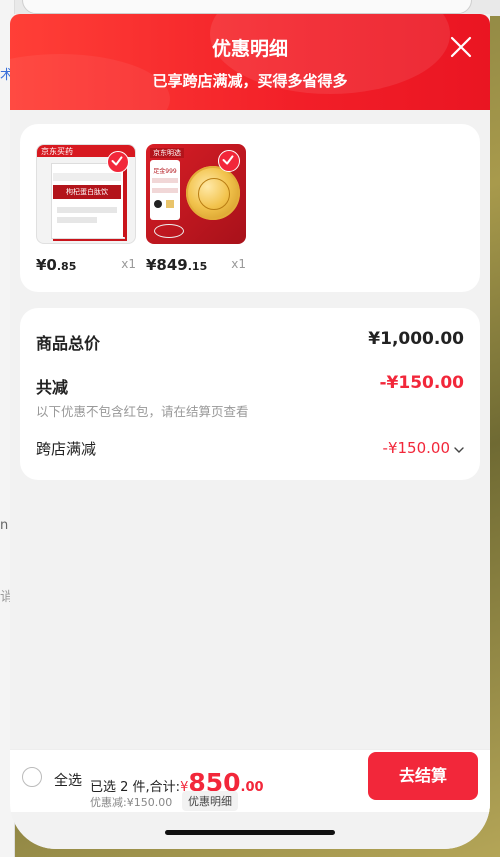 Image resolution: width=500 pixels, height=857 pixels. Describe the element at coordinates (252, 787) in the screenshot. I see `total-amount-decimal: .00` at that location.